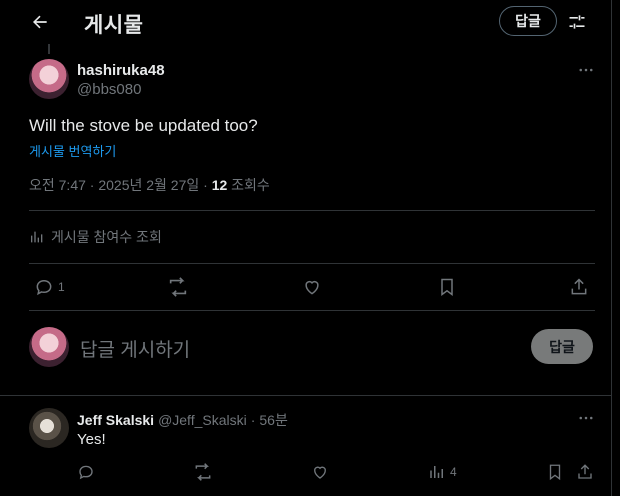  I want to click on translate-link: 게시물 번역하기, so click(72, 150).